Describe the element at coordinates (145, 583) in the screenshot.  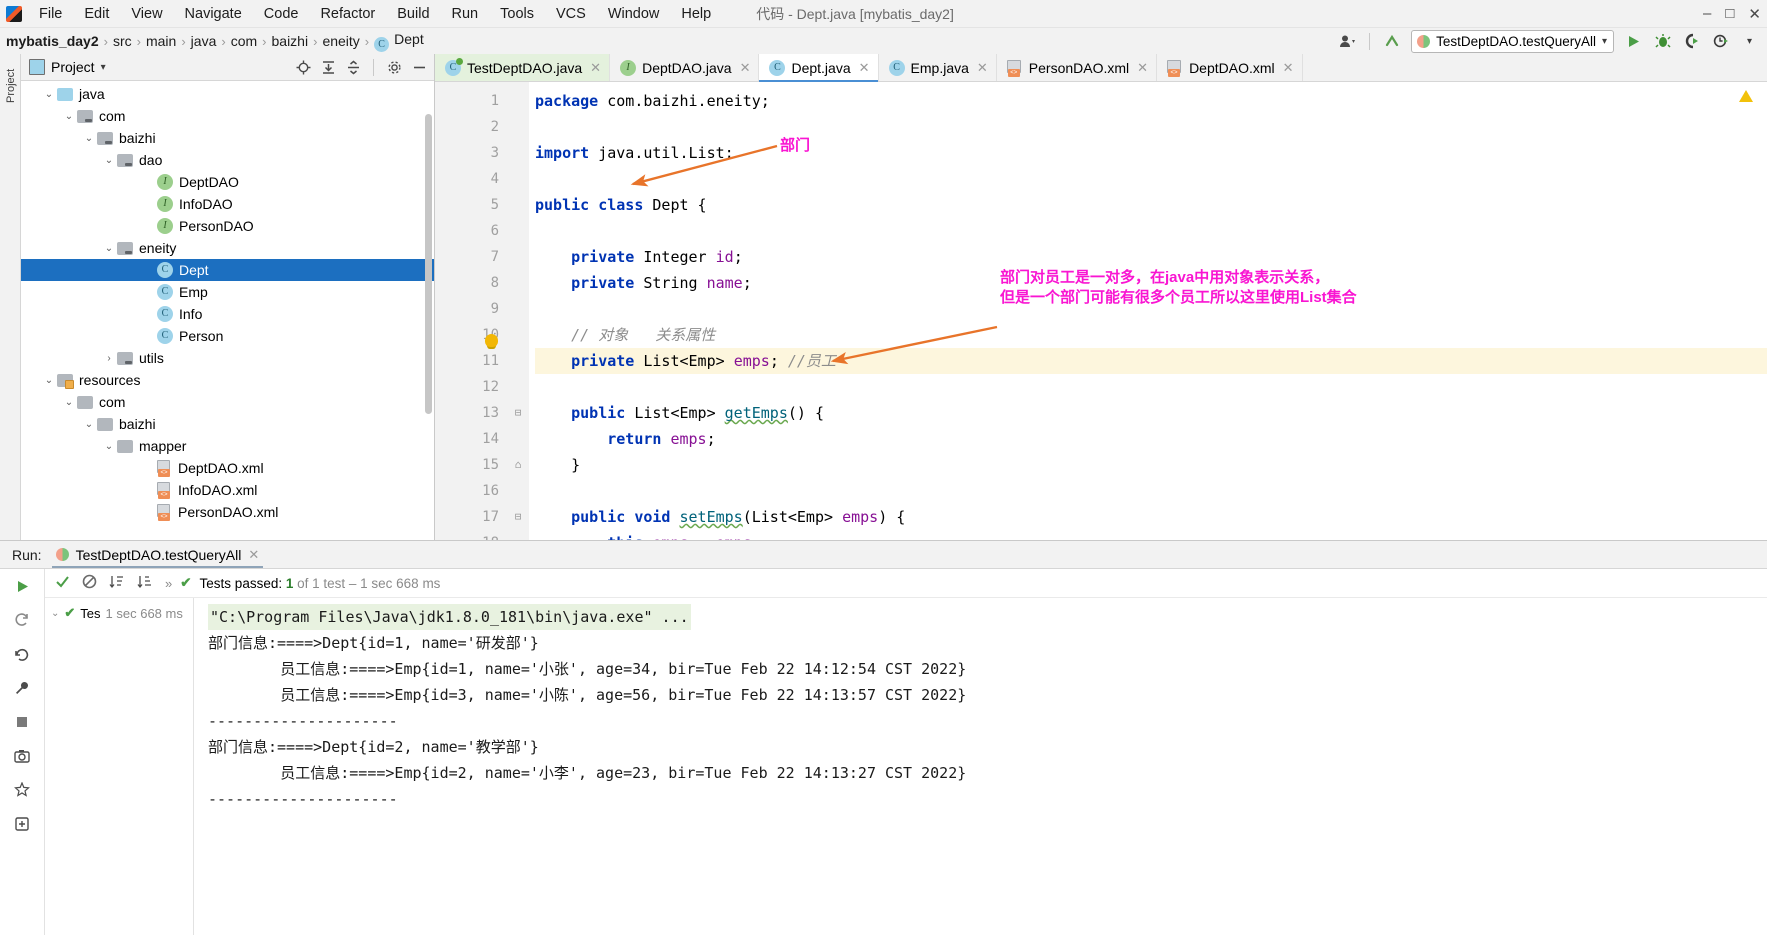
I see `sort-by-duration-icon` at that location.